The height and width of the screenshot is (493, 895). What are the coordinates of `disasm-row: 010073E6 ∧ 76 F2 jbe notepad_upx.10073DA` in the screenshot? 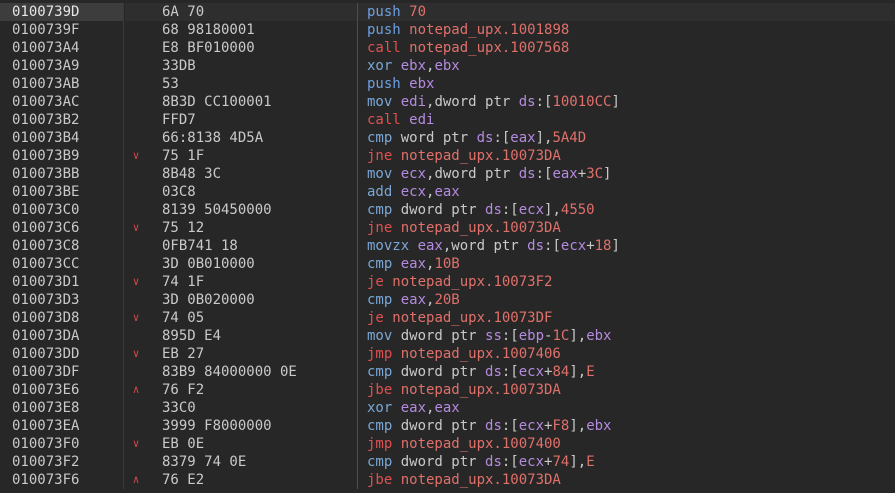 It's located at (447, 390).